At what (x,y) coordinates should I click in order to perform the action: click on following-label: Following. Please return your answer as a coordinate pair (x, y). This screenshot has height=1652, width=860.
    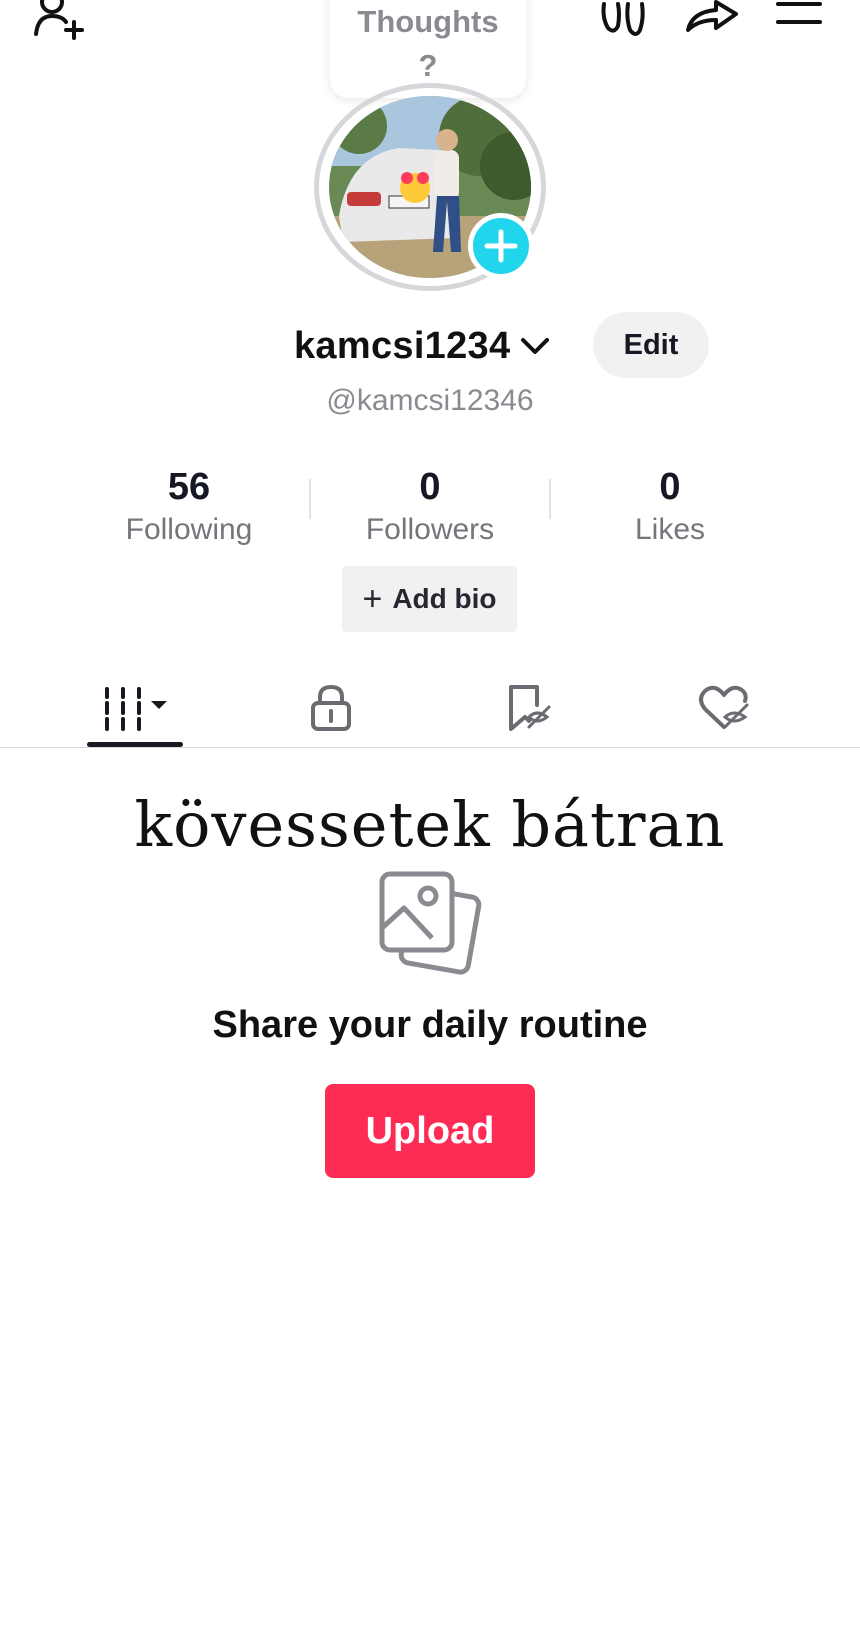
    Looking at the image, I should click on (189, 529).